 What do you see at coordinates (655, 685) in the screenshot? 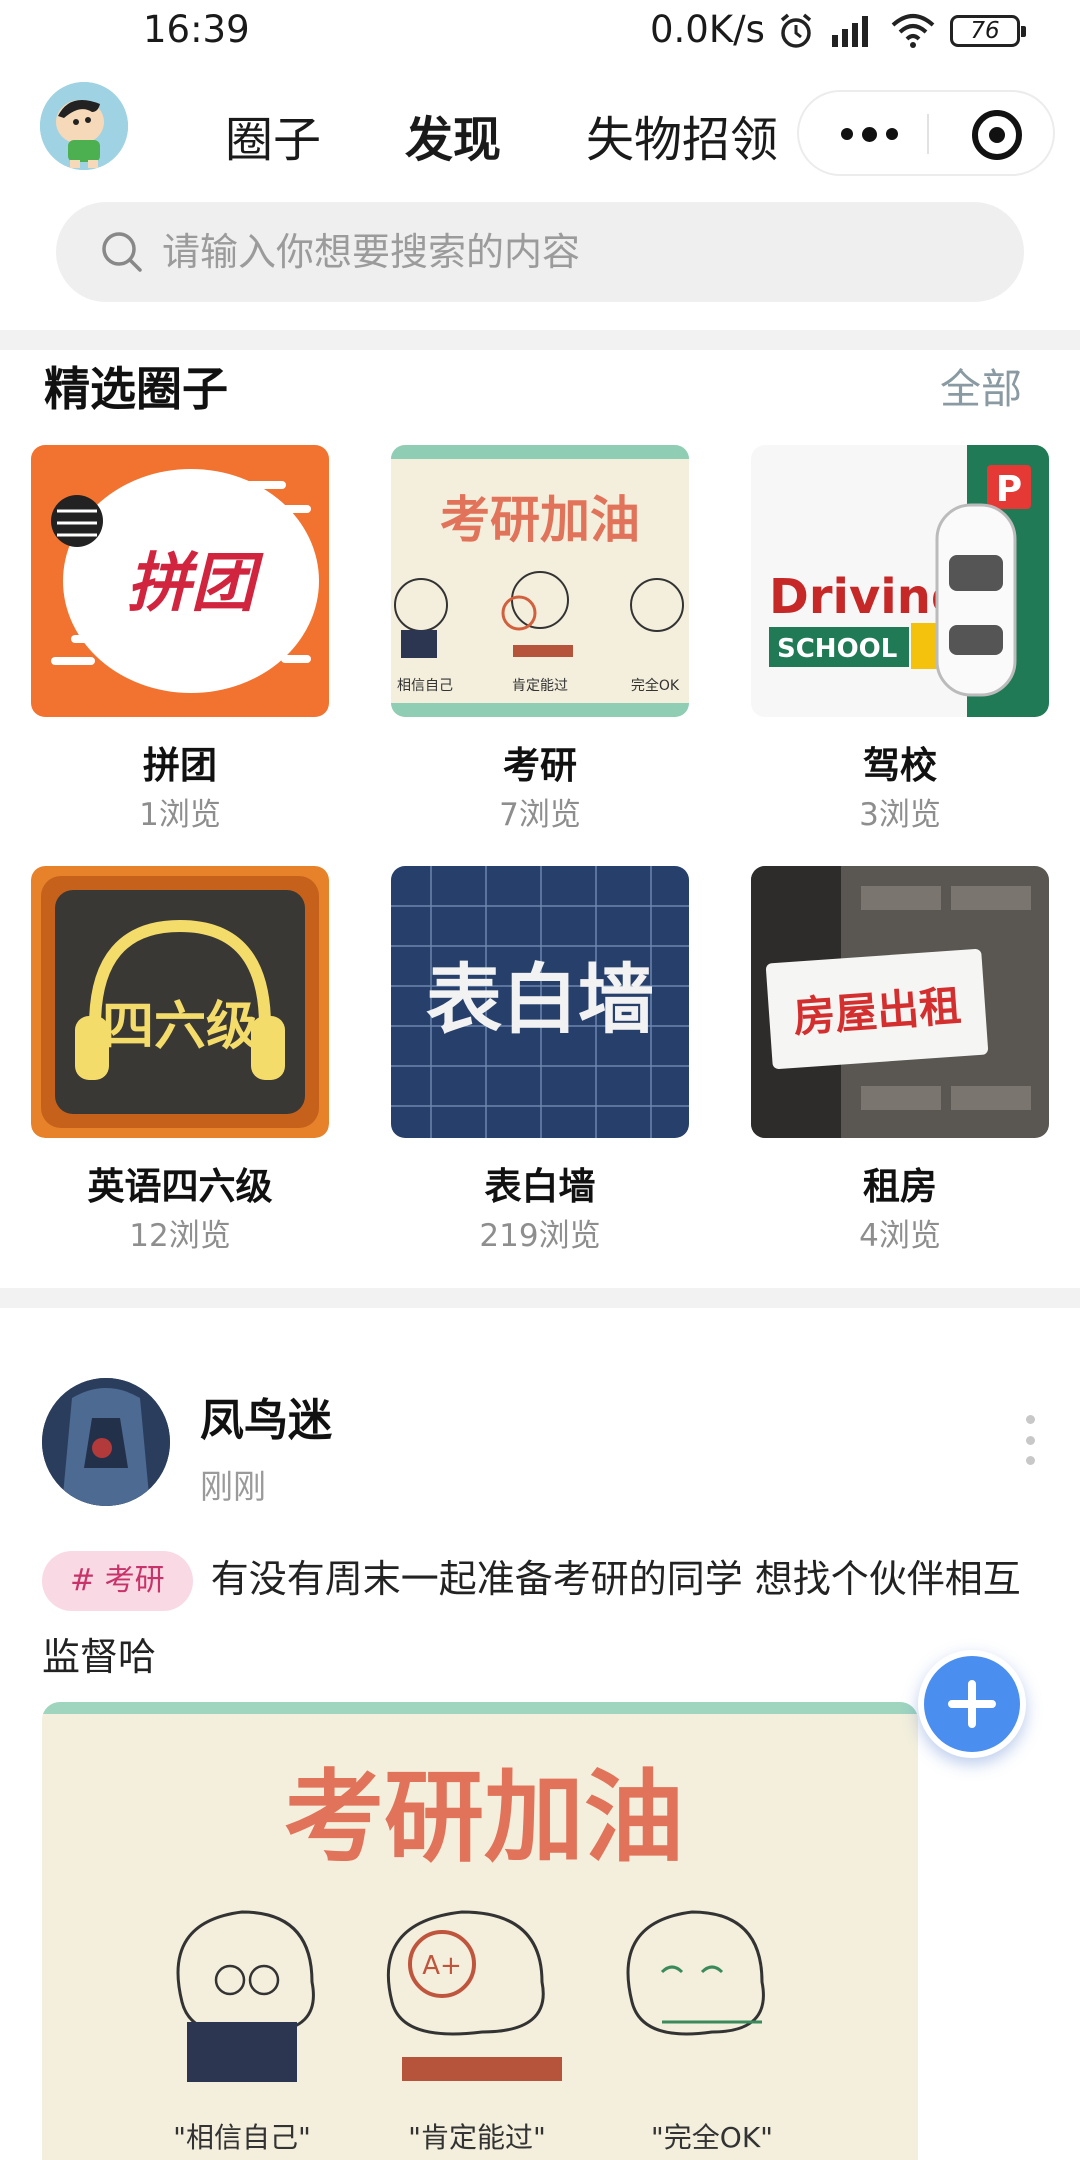
I see `svg-text: 完全OK` at bounding box center [655, 685].